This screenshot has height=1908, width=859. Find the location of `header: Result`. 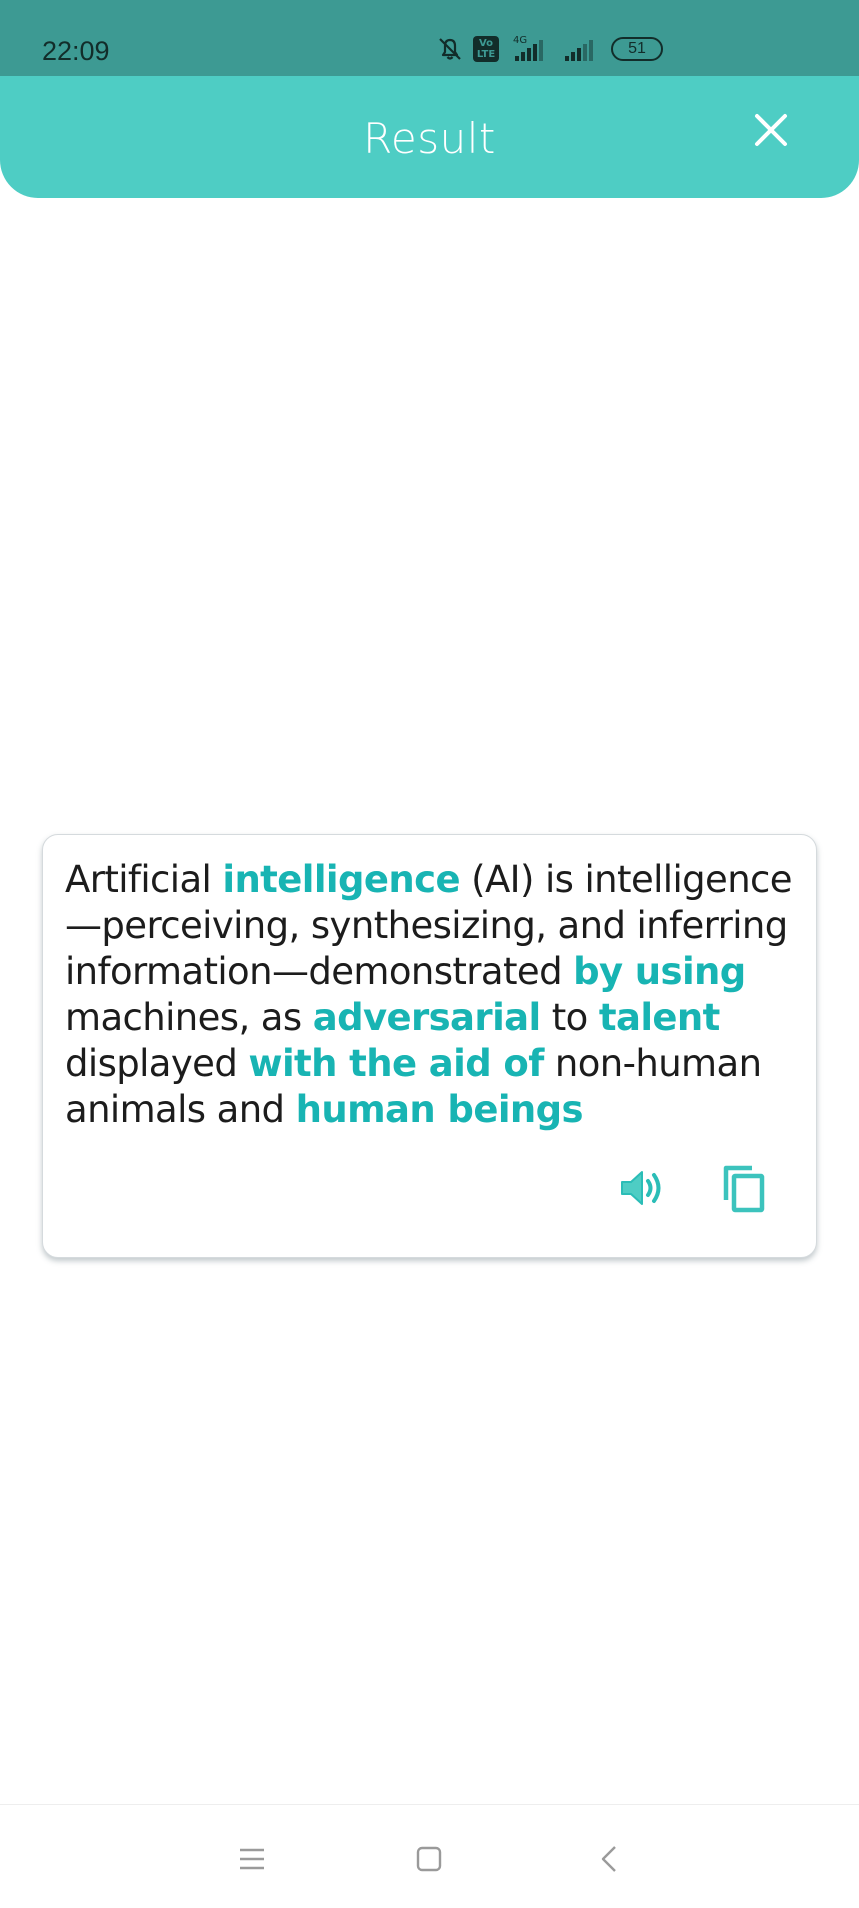

header: Result is located at coordinates (429, 137).